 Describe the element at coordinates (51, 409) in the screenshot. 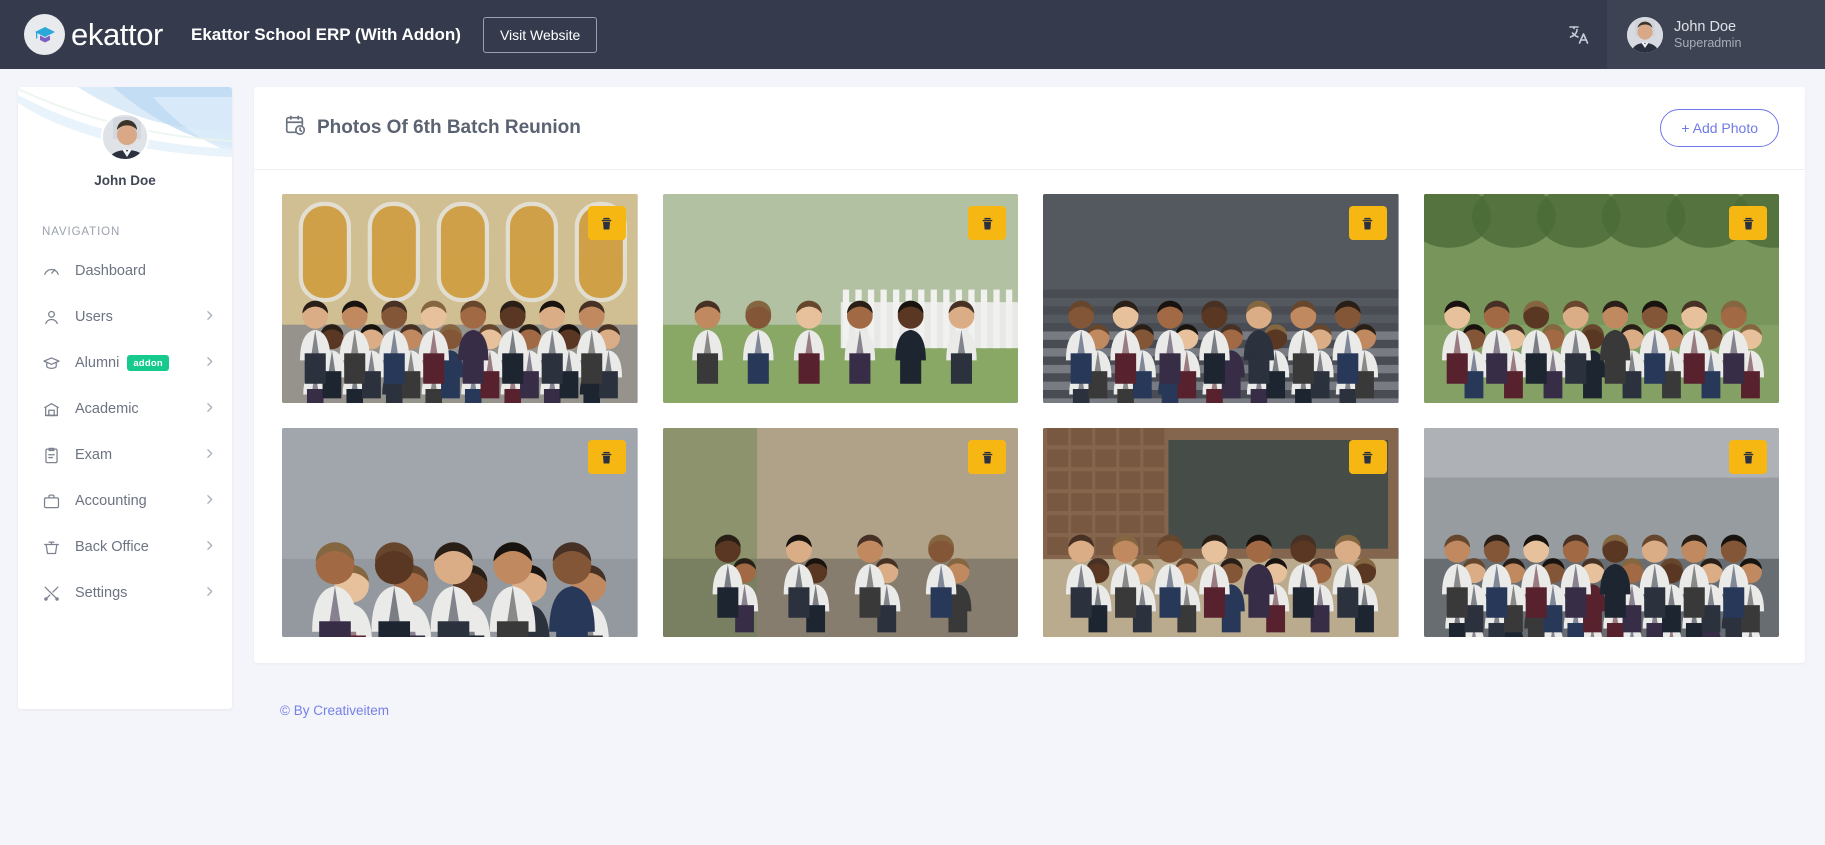

I see `bank-building-icon` at that location.